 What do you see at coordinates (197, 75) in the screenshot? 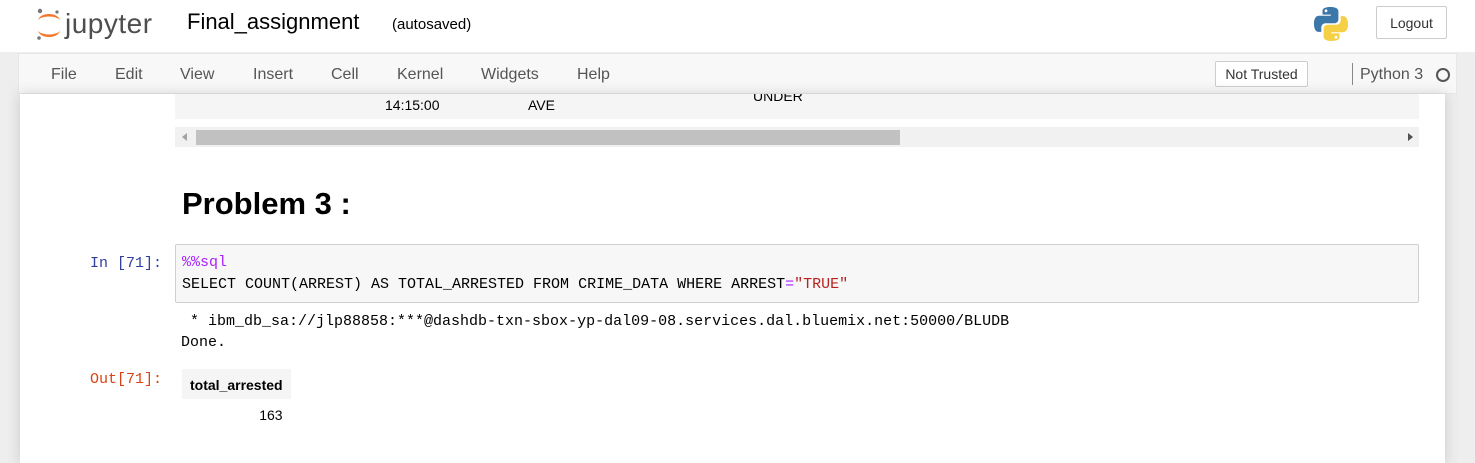
I see `menu-view: View` at bounding box center [197, 75].